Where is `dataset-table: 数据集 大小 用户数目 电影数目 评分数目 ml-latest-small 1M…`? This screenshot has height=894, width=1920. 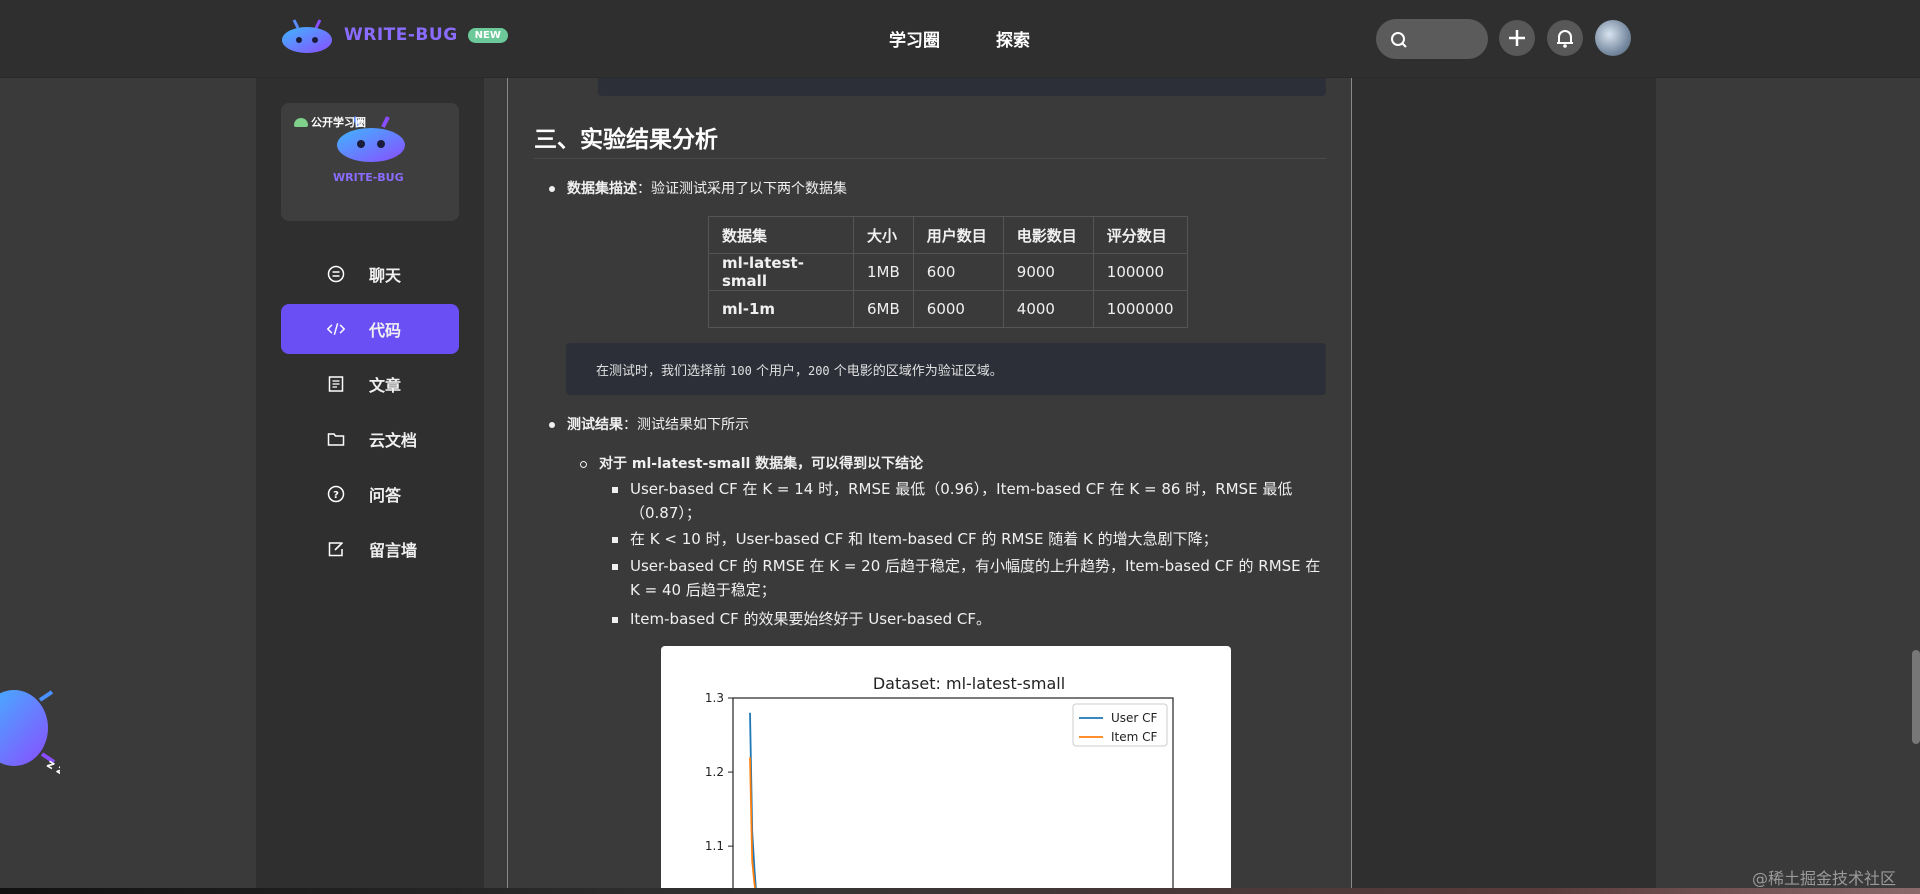
dataset-table: 数据集 大小 用户数目 电影数目 评分数目 ml-latest-small 1M… is located at coordinates (948, 272).